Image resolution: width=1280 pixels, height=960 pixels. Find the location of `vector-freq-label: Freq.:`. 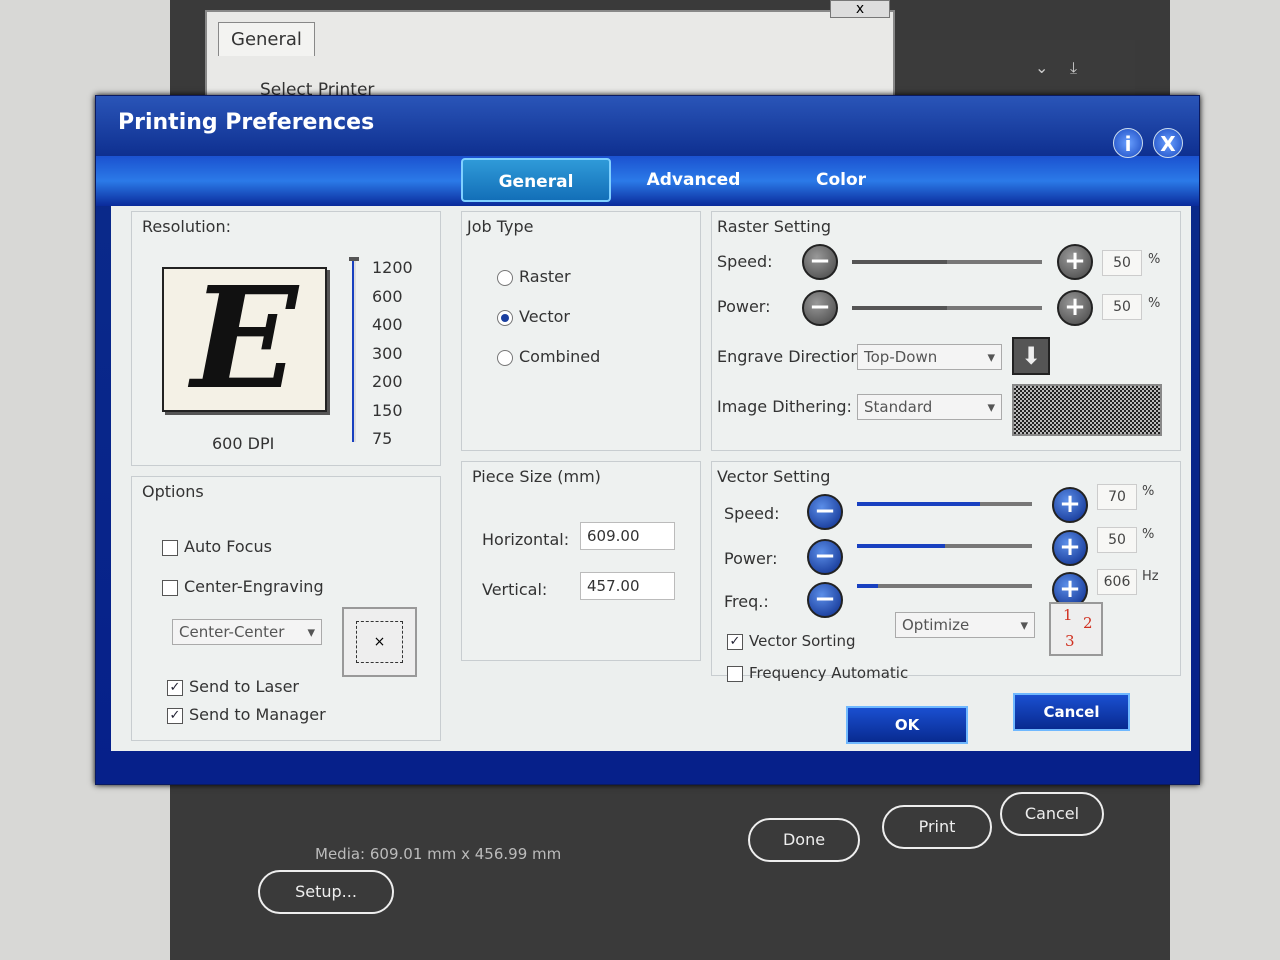

vector-freq-label: Freq.: is located at coordinates (746, 601).